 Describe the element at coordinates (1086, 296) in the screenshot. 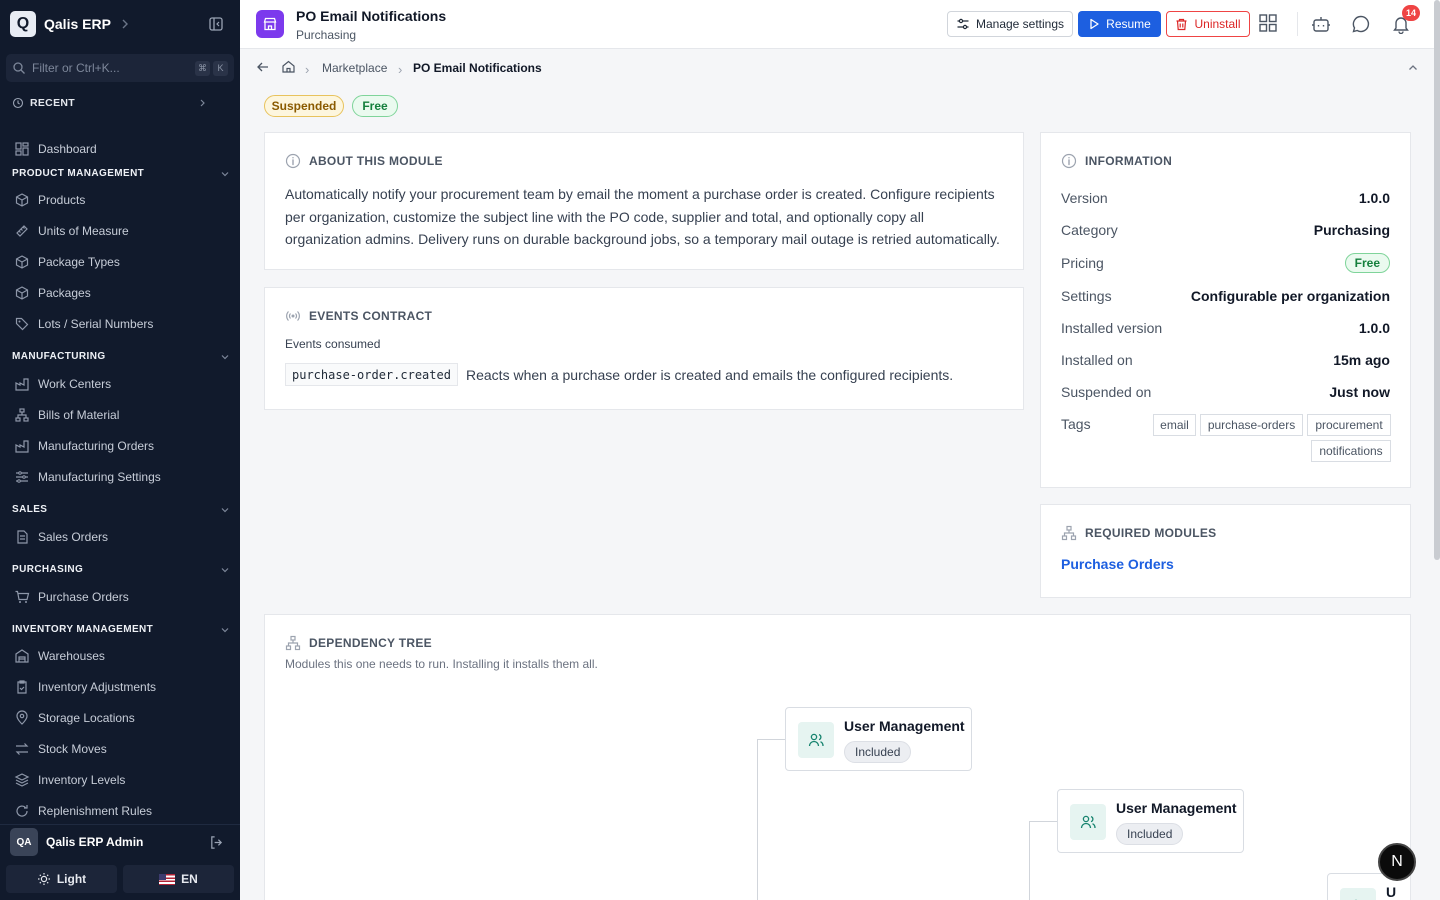

I see `info-key: Settings` at that location.